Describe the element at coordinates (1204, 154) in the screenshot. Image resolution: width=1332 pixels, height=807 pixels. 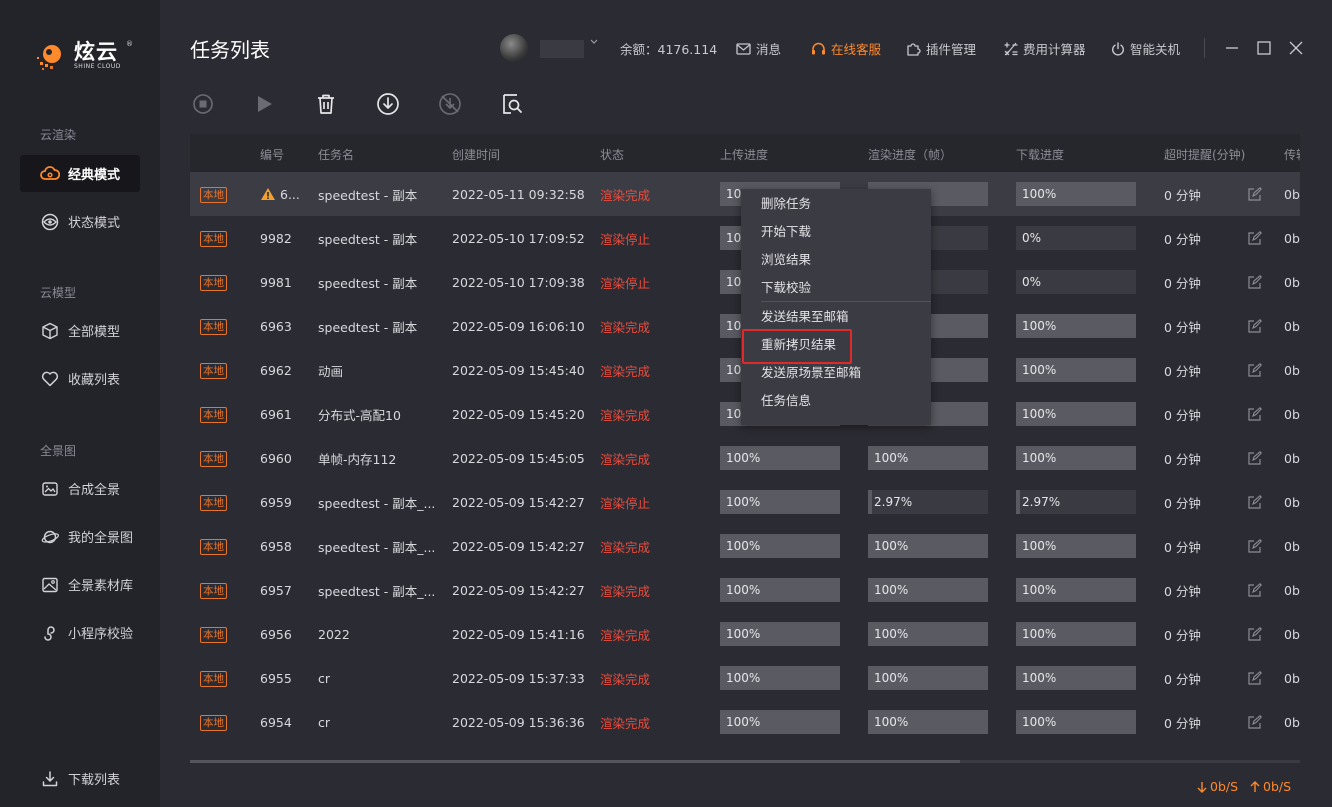
I see `column-header-timeout: 超时提醒(分钟)` at that location.